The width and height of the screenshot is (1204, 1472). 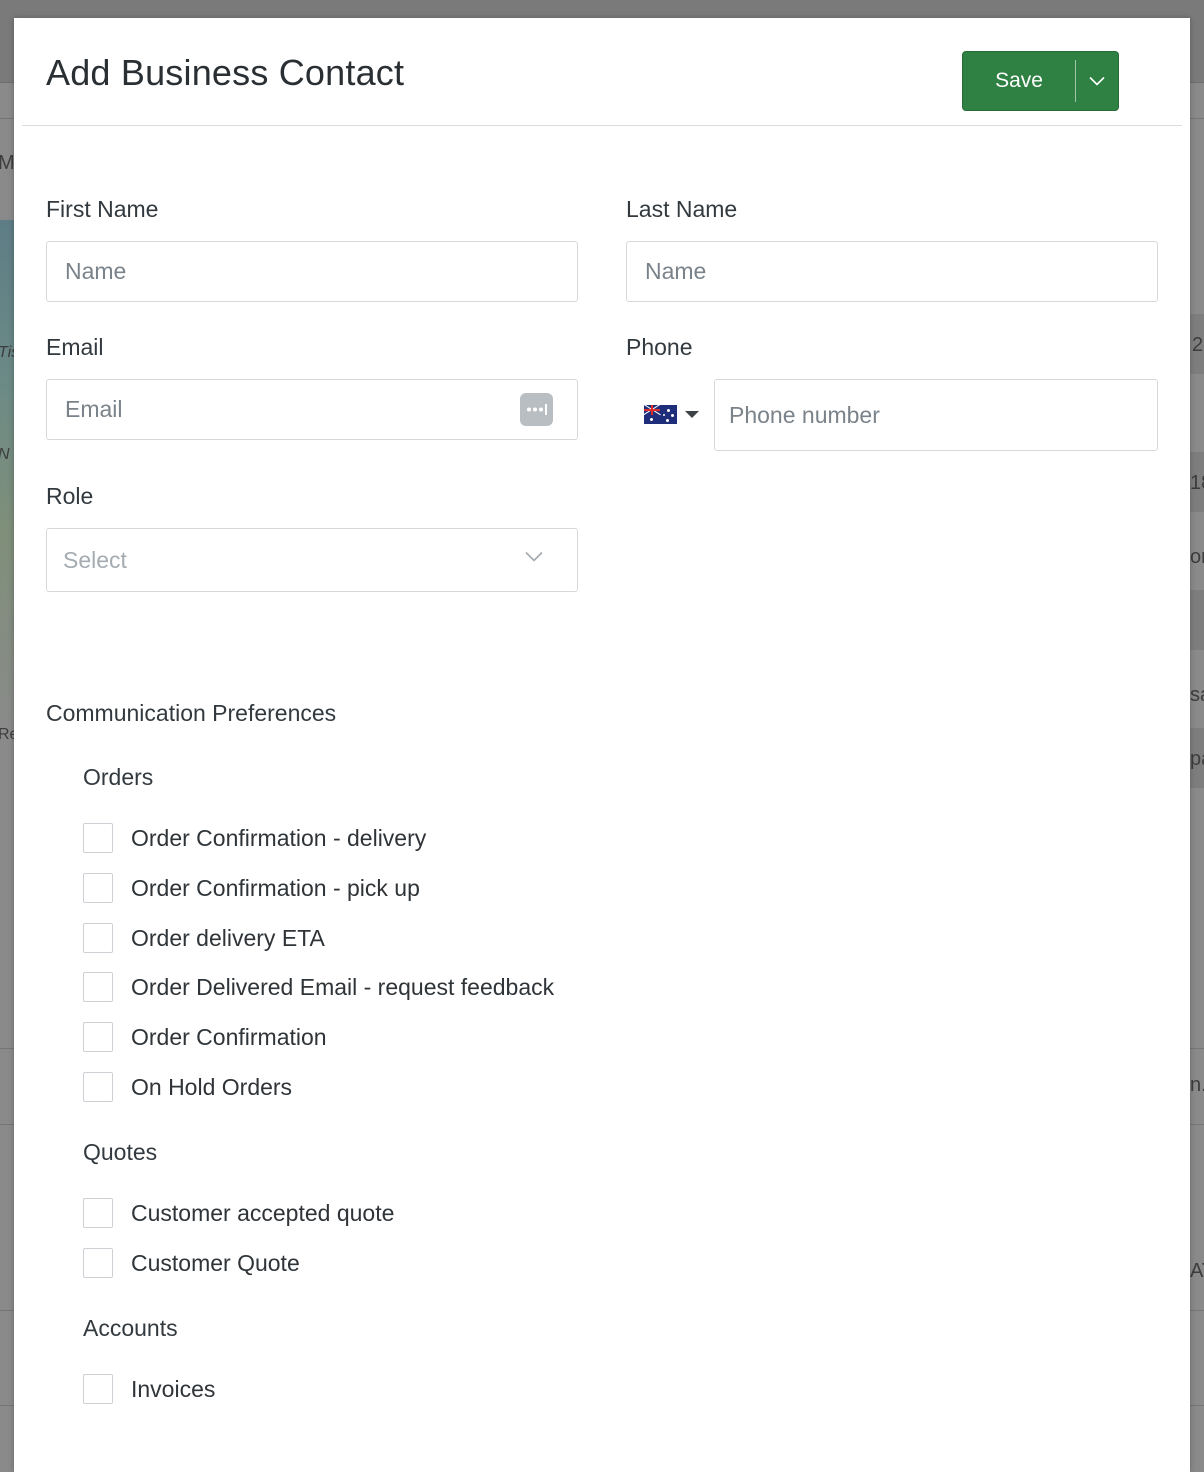 What do you see at coordinates (1197, 483) in the screenshot?
I see `background-text: 18` at bounding box center [1197, 483].